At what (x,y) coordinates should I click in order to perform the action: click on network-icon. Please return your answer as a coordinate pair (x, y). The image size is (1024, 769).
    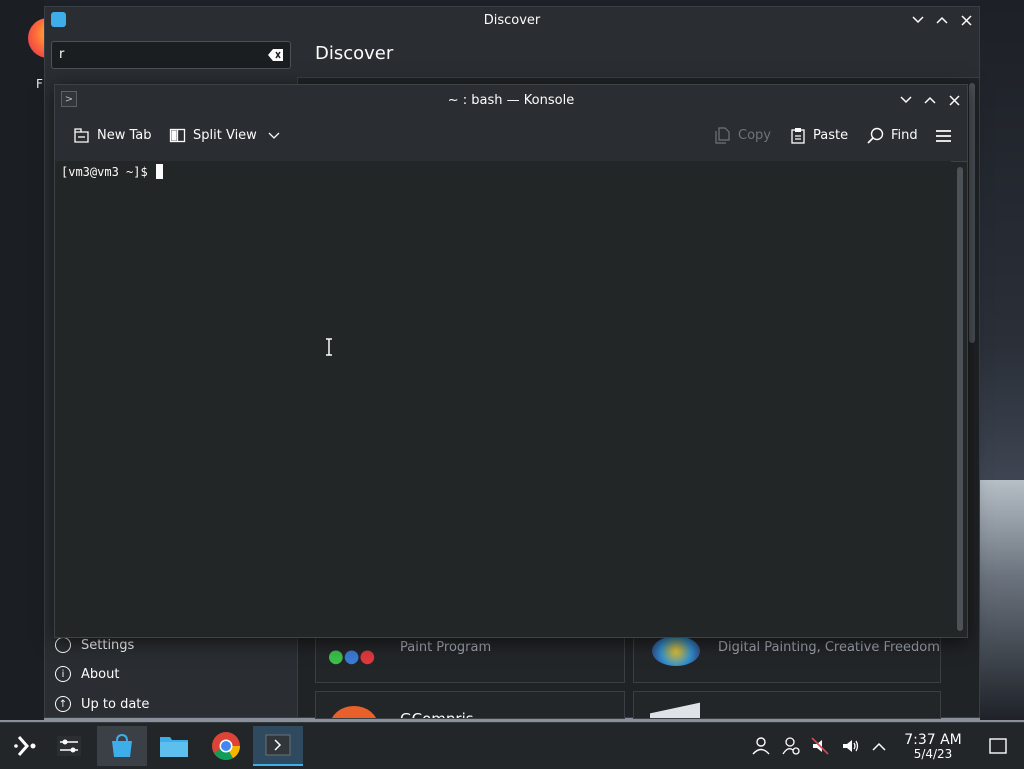
    Looking at the image, I should click on (791, 746).